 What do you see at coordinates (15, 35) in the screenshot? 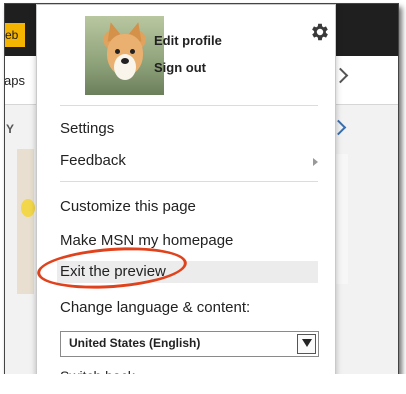
I see `web-tab: eb` at bounding box center [15, 35].